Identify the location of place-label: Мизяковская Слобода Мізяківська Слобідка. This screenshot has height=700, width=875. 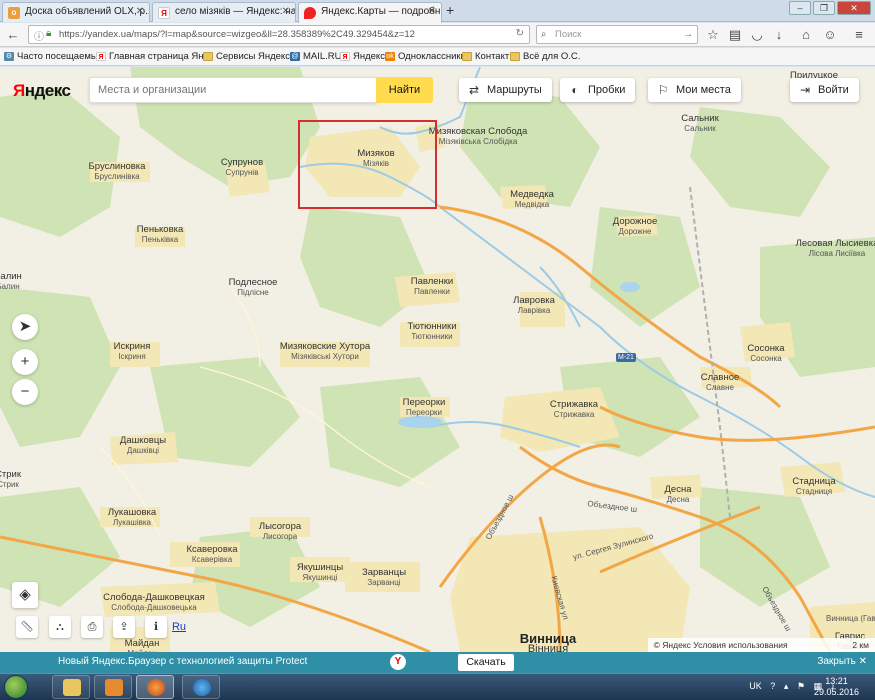
(478, 137).